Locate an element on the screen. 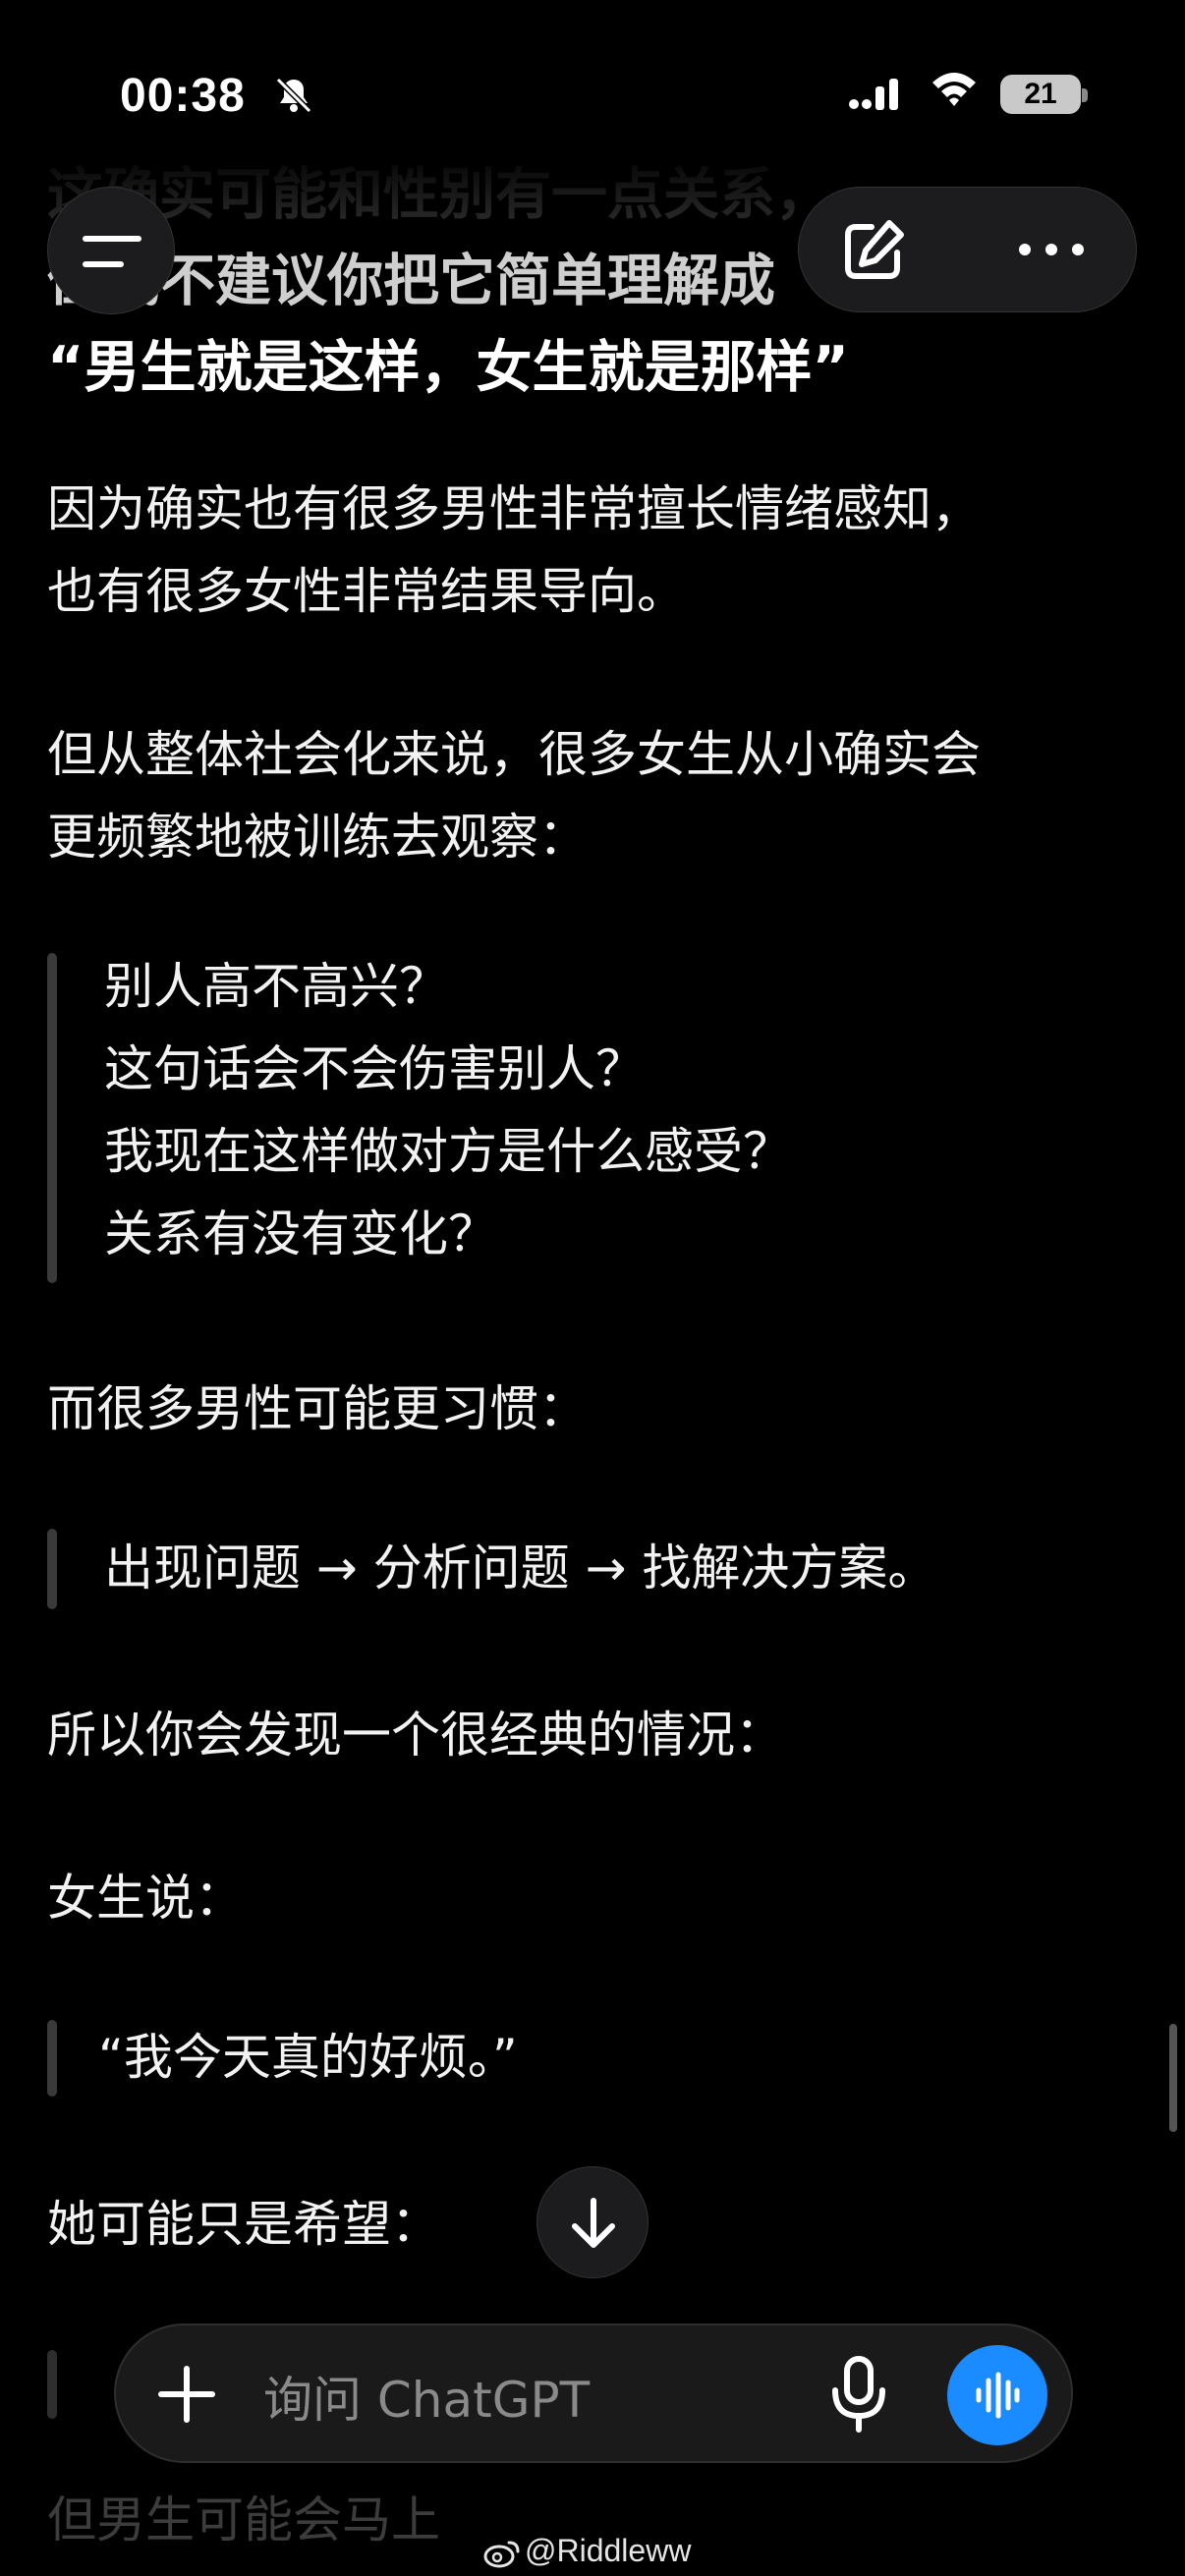 This screenshot has width=1185, height=2576. status-time: 00:38 is located at coordinates (183, 96).